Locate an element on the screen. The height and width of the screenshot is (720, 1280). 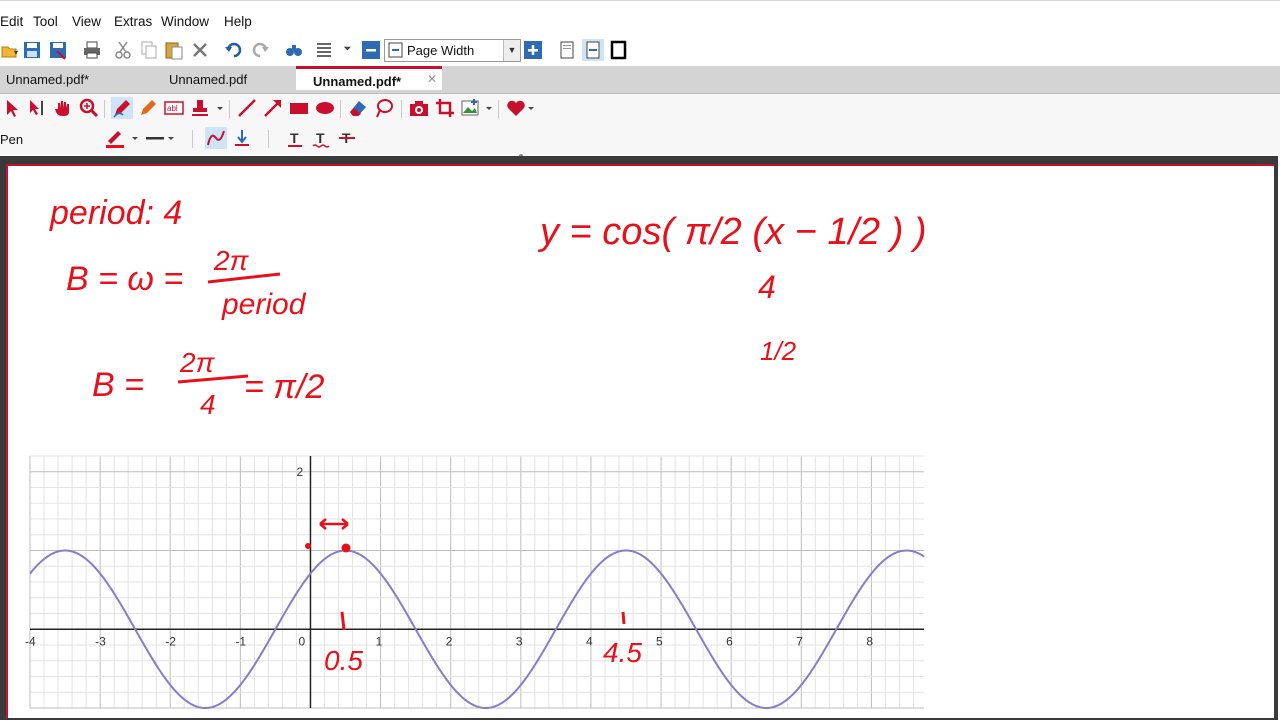
tool-label: Pen is located at coordinates (12, 139).